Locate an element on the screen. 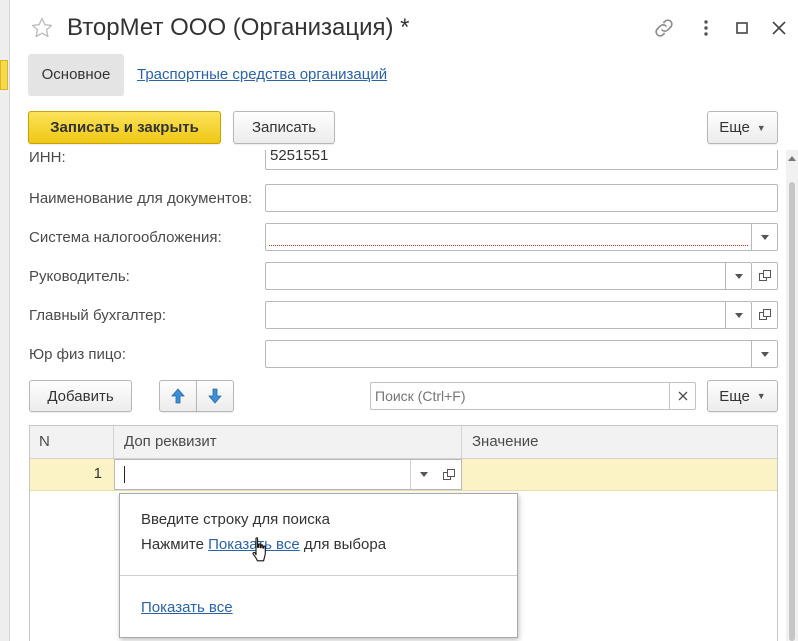 This screenshot has height=641, width=798. table-more-button: Еще ▼ is located at coordinates (742, 396).